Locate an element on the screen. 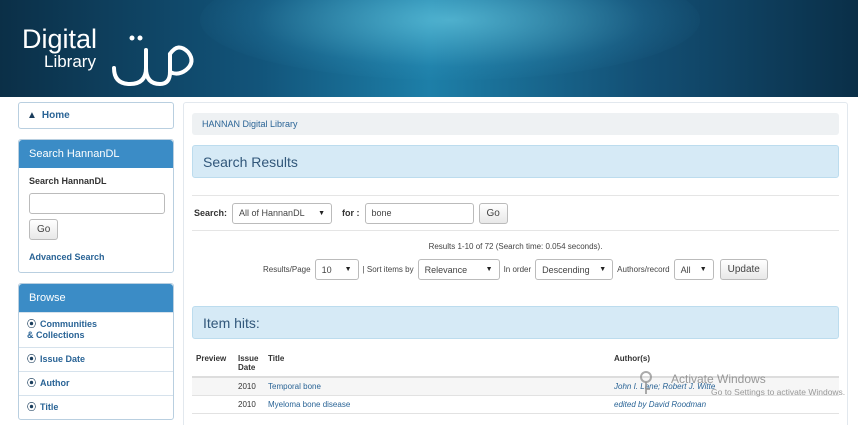 The width and height of the screenshot is (858, 425). home-link: ▲ Home is located at coordinates (96, 115).